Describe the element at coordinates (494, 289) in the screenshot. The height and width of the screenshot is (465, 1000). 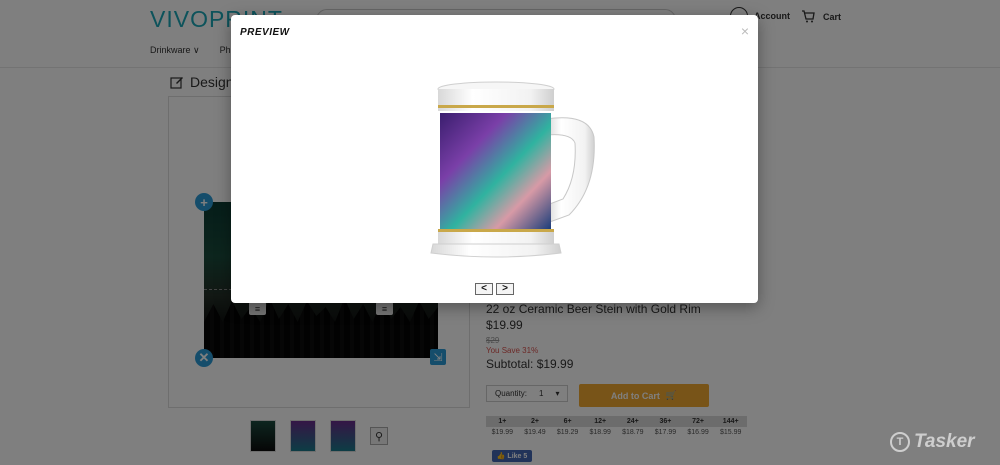
I see `preview-pagination: < >` at that location.